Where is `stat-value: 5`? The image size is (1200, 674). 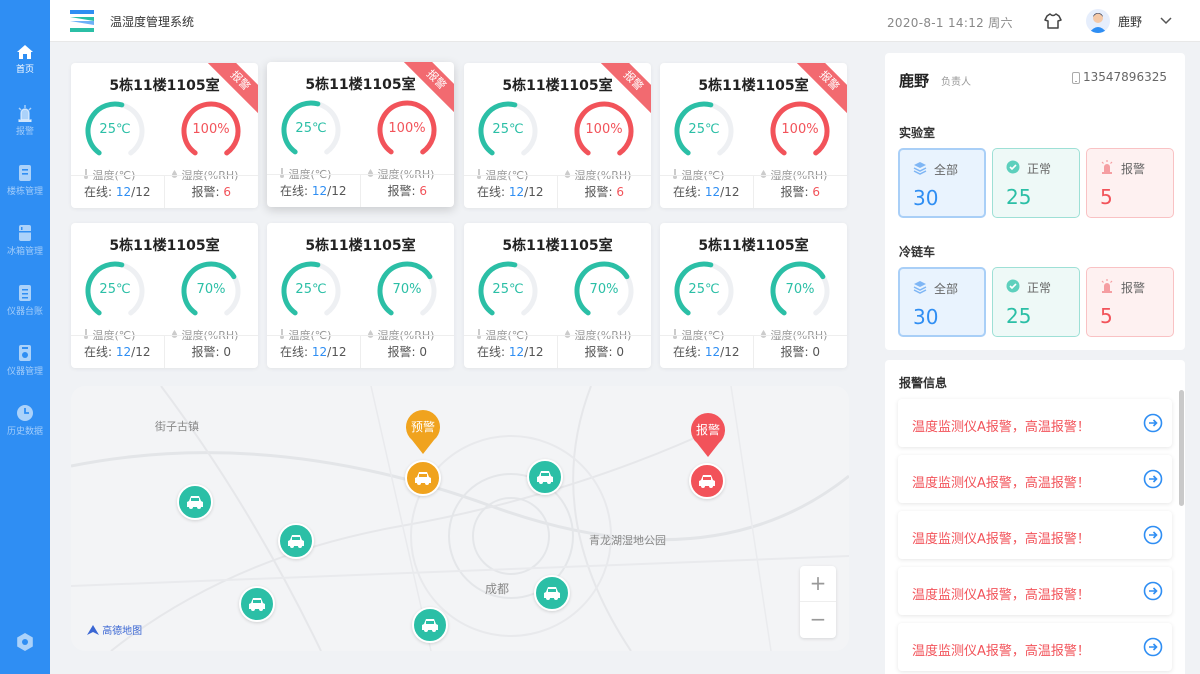 stat-value: 5 is located at coordinates (1106, 197).